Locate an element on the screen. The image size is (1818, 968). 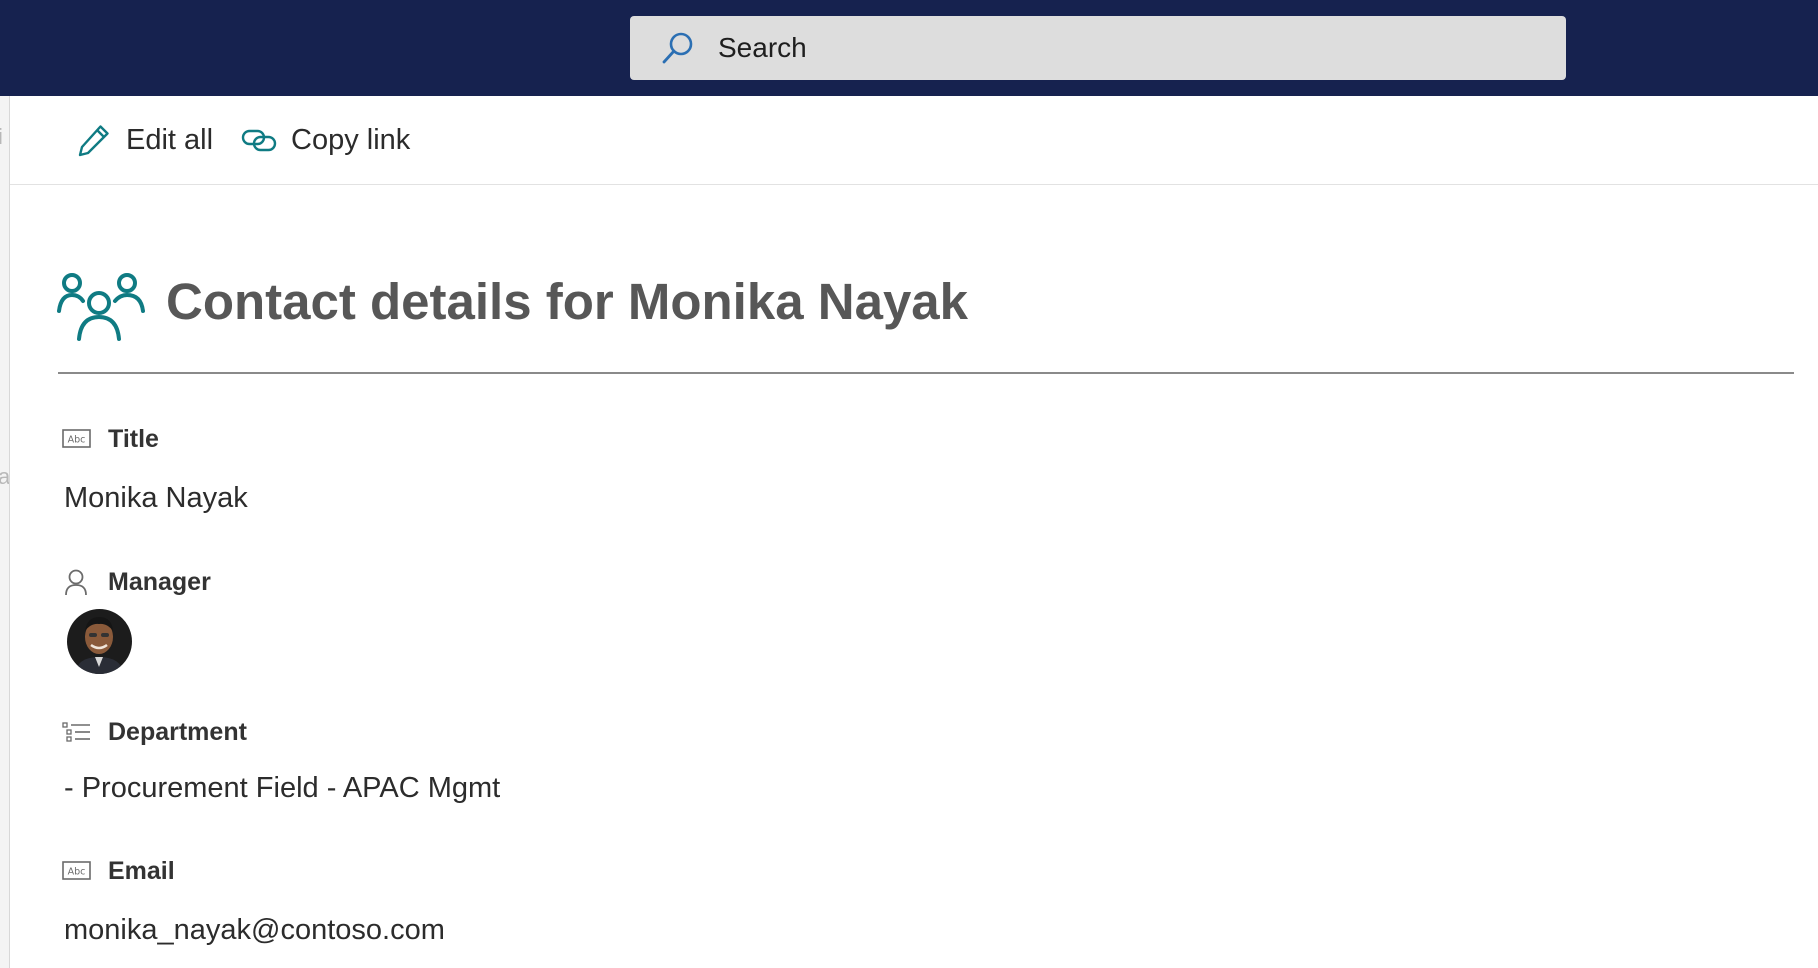
link-icon is located at coordinates (259, 140).